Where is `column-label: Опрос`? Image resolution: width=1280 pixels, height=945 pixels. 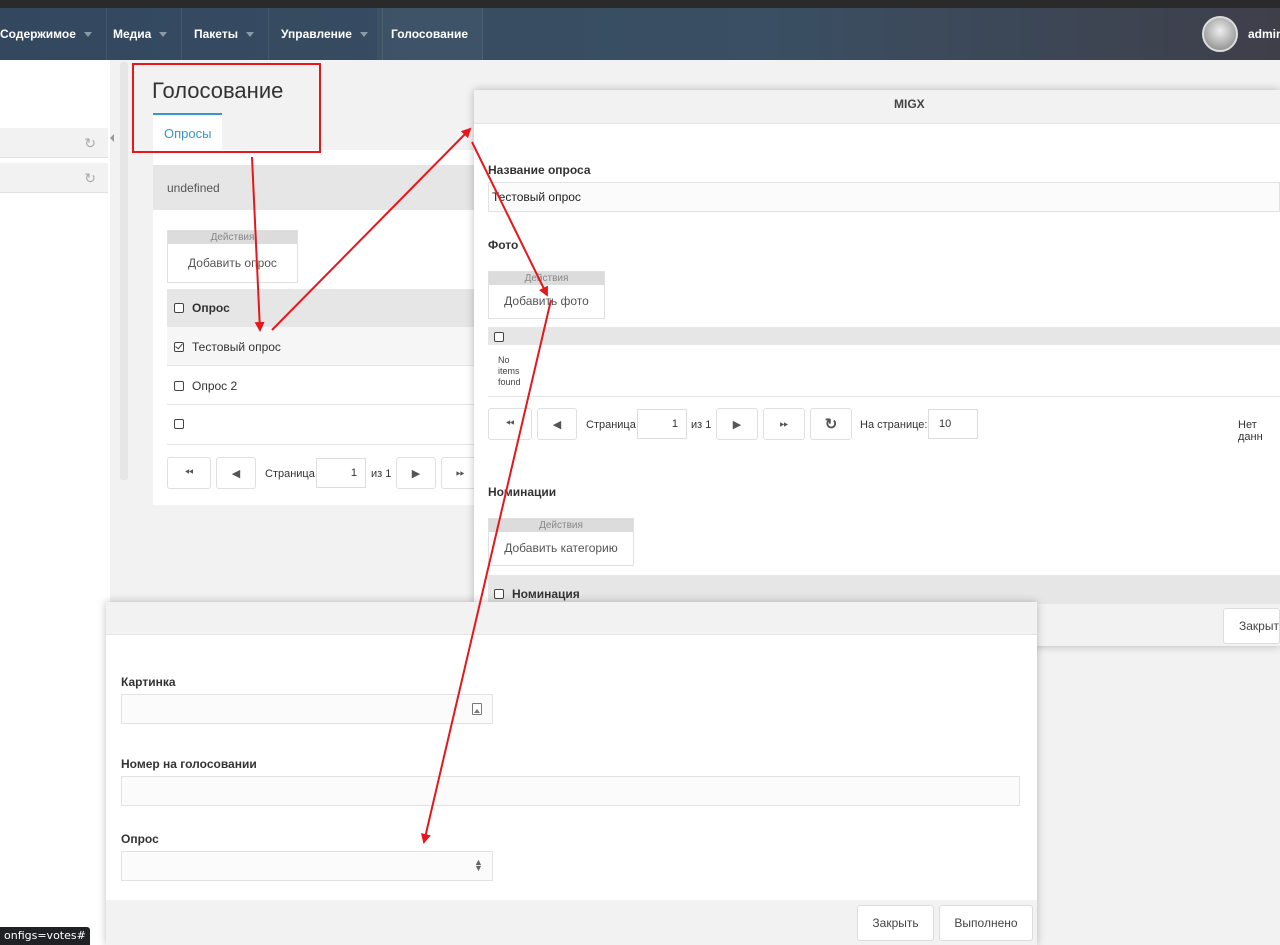
column-label: Опрос is located at coordinates (211, 308).